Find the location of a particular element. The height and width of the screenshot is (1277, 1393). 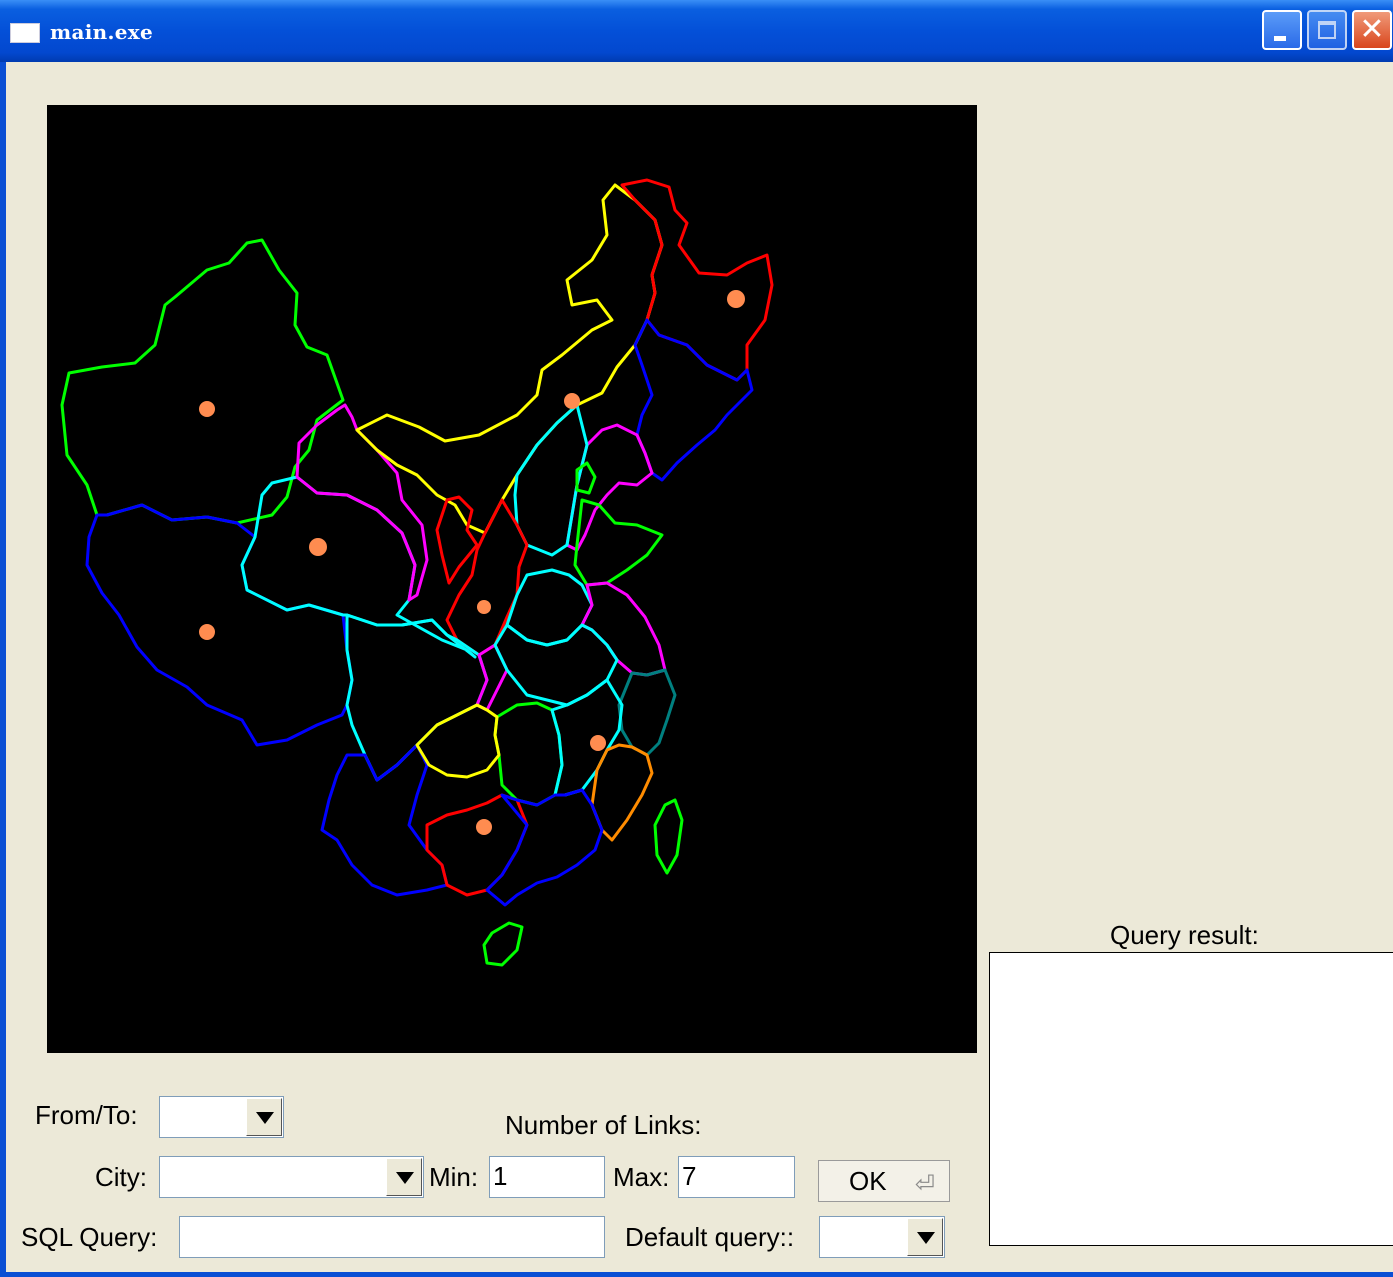

default-query-select is located at coordinates (882, 1237).